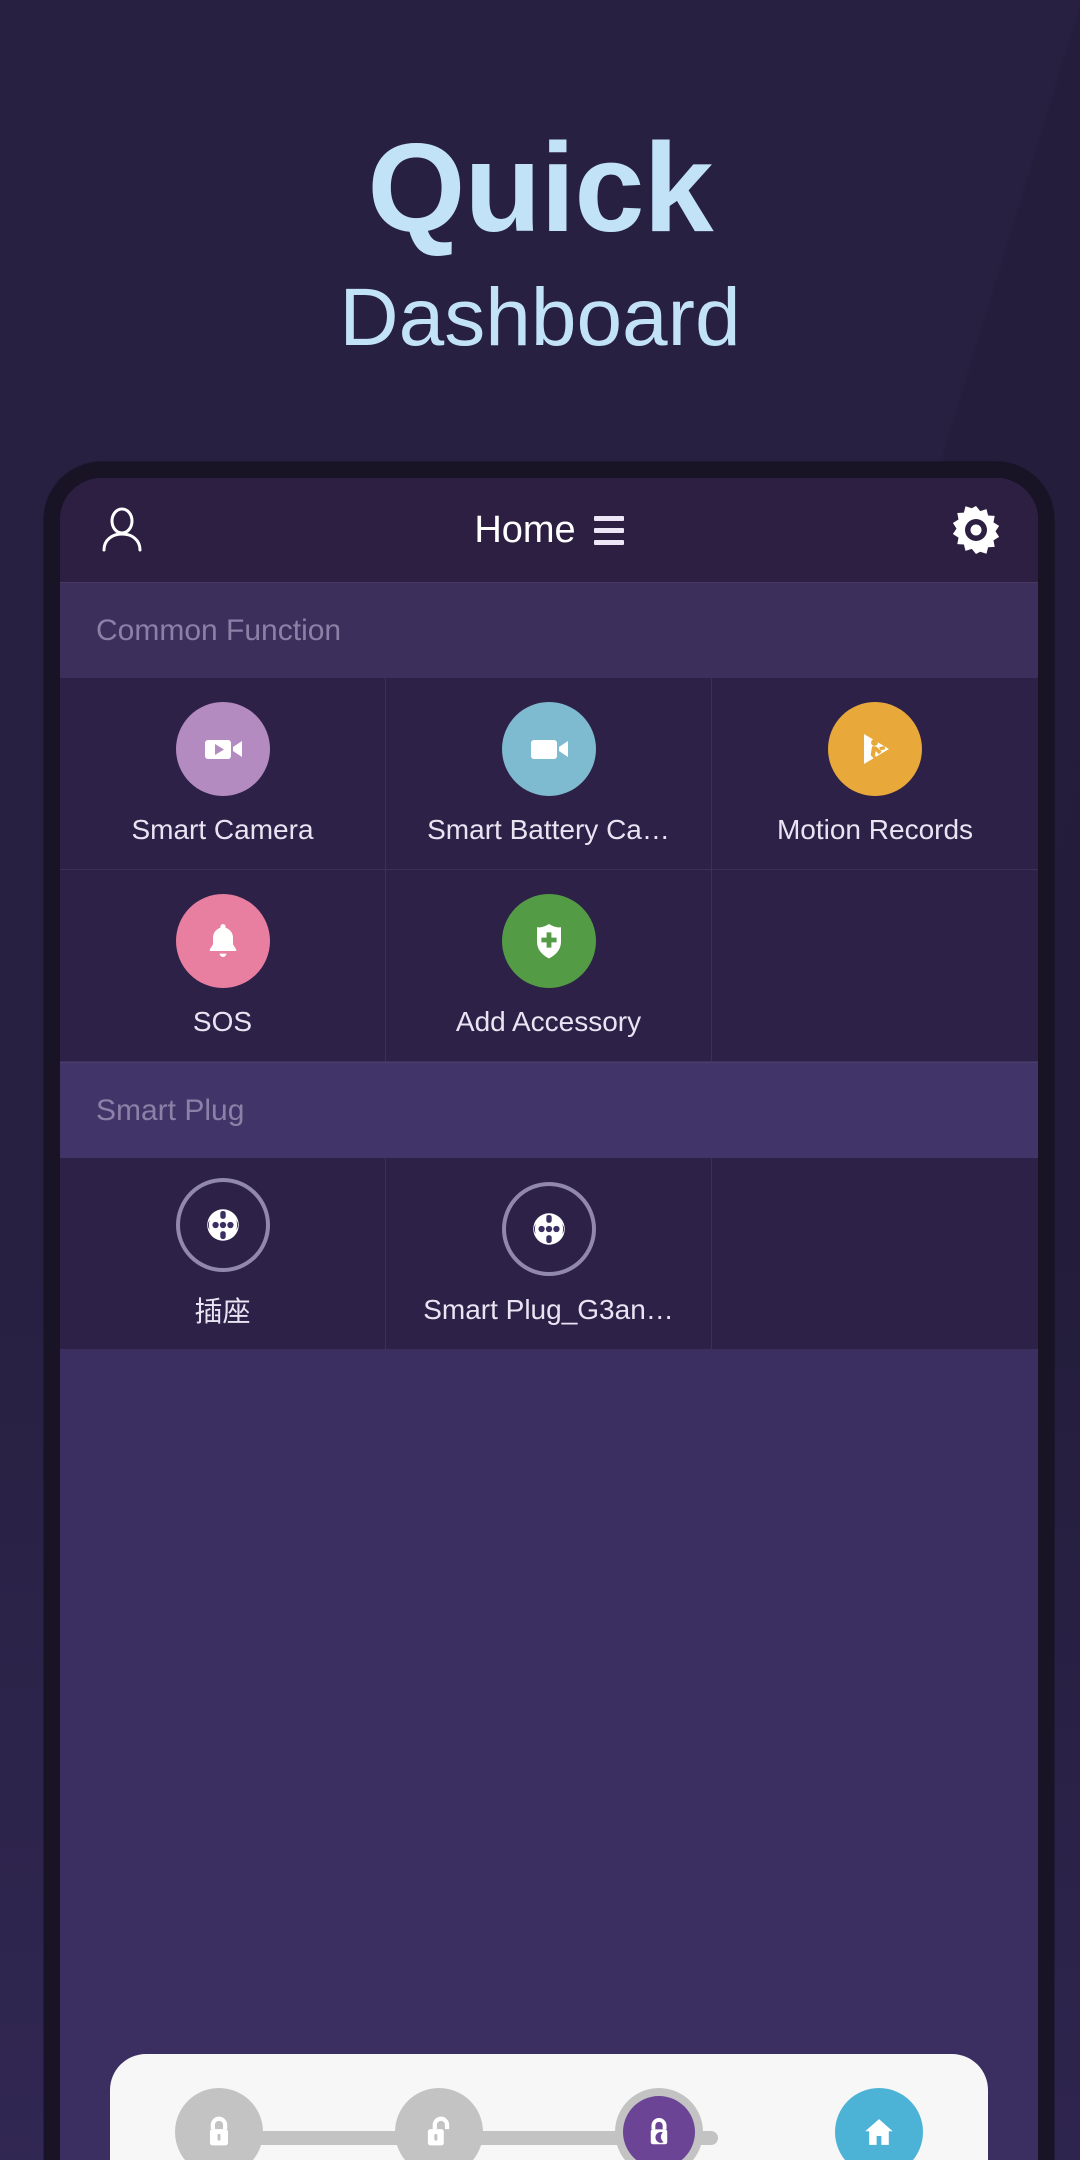 The image size is (1080, 2160). What do you see at coordinates (549, 1110) in the screenshot?
I see `section-header-smart-plug: Smart Plug` at bounding box center [549, 1110].